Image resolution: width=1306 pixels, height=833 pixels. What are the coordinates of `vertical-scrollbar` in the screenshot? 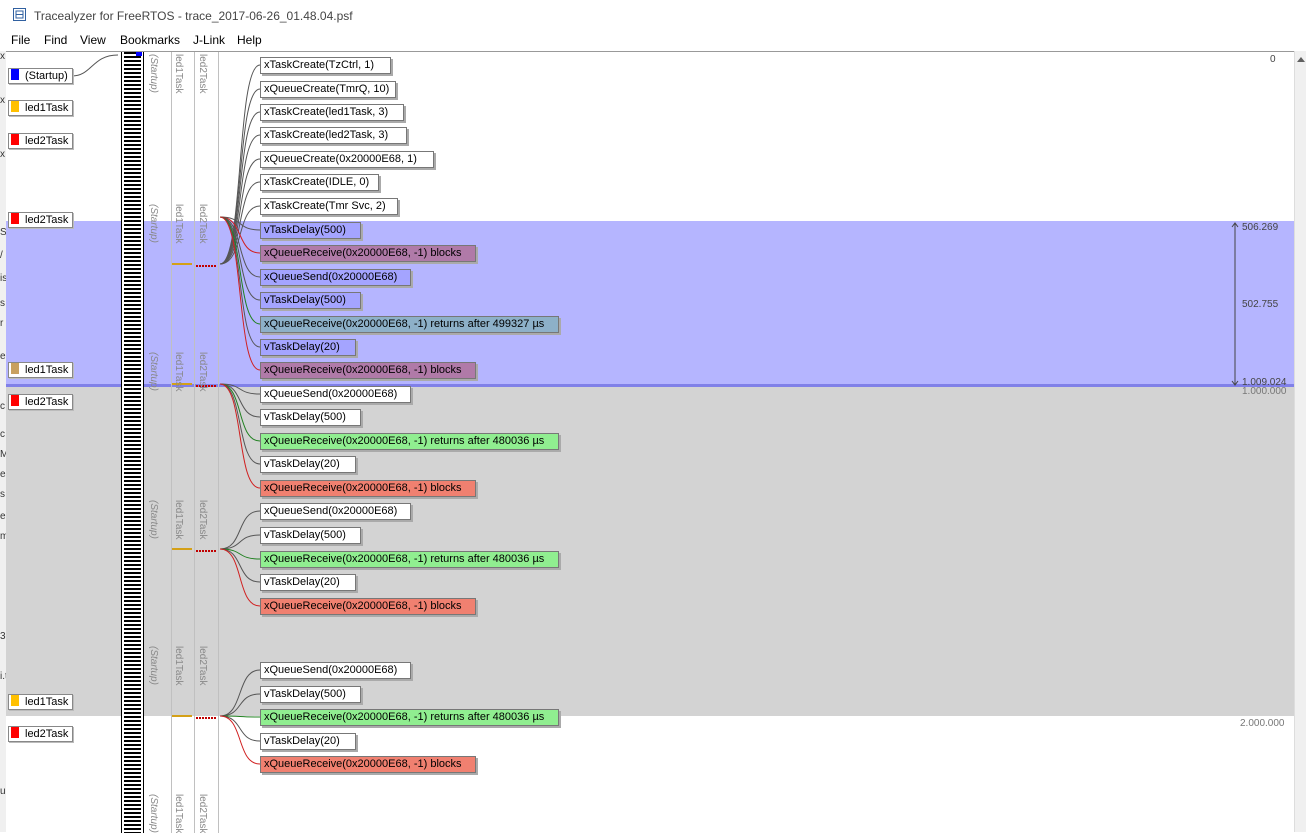 It's located at (1300, 441).